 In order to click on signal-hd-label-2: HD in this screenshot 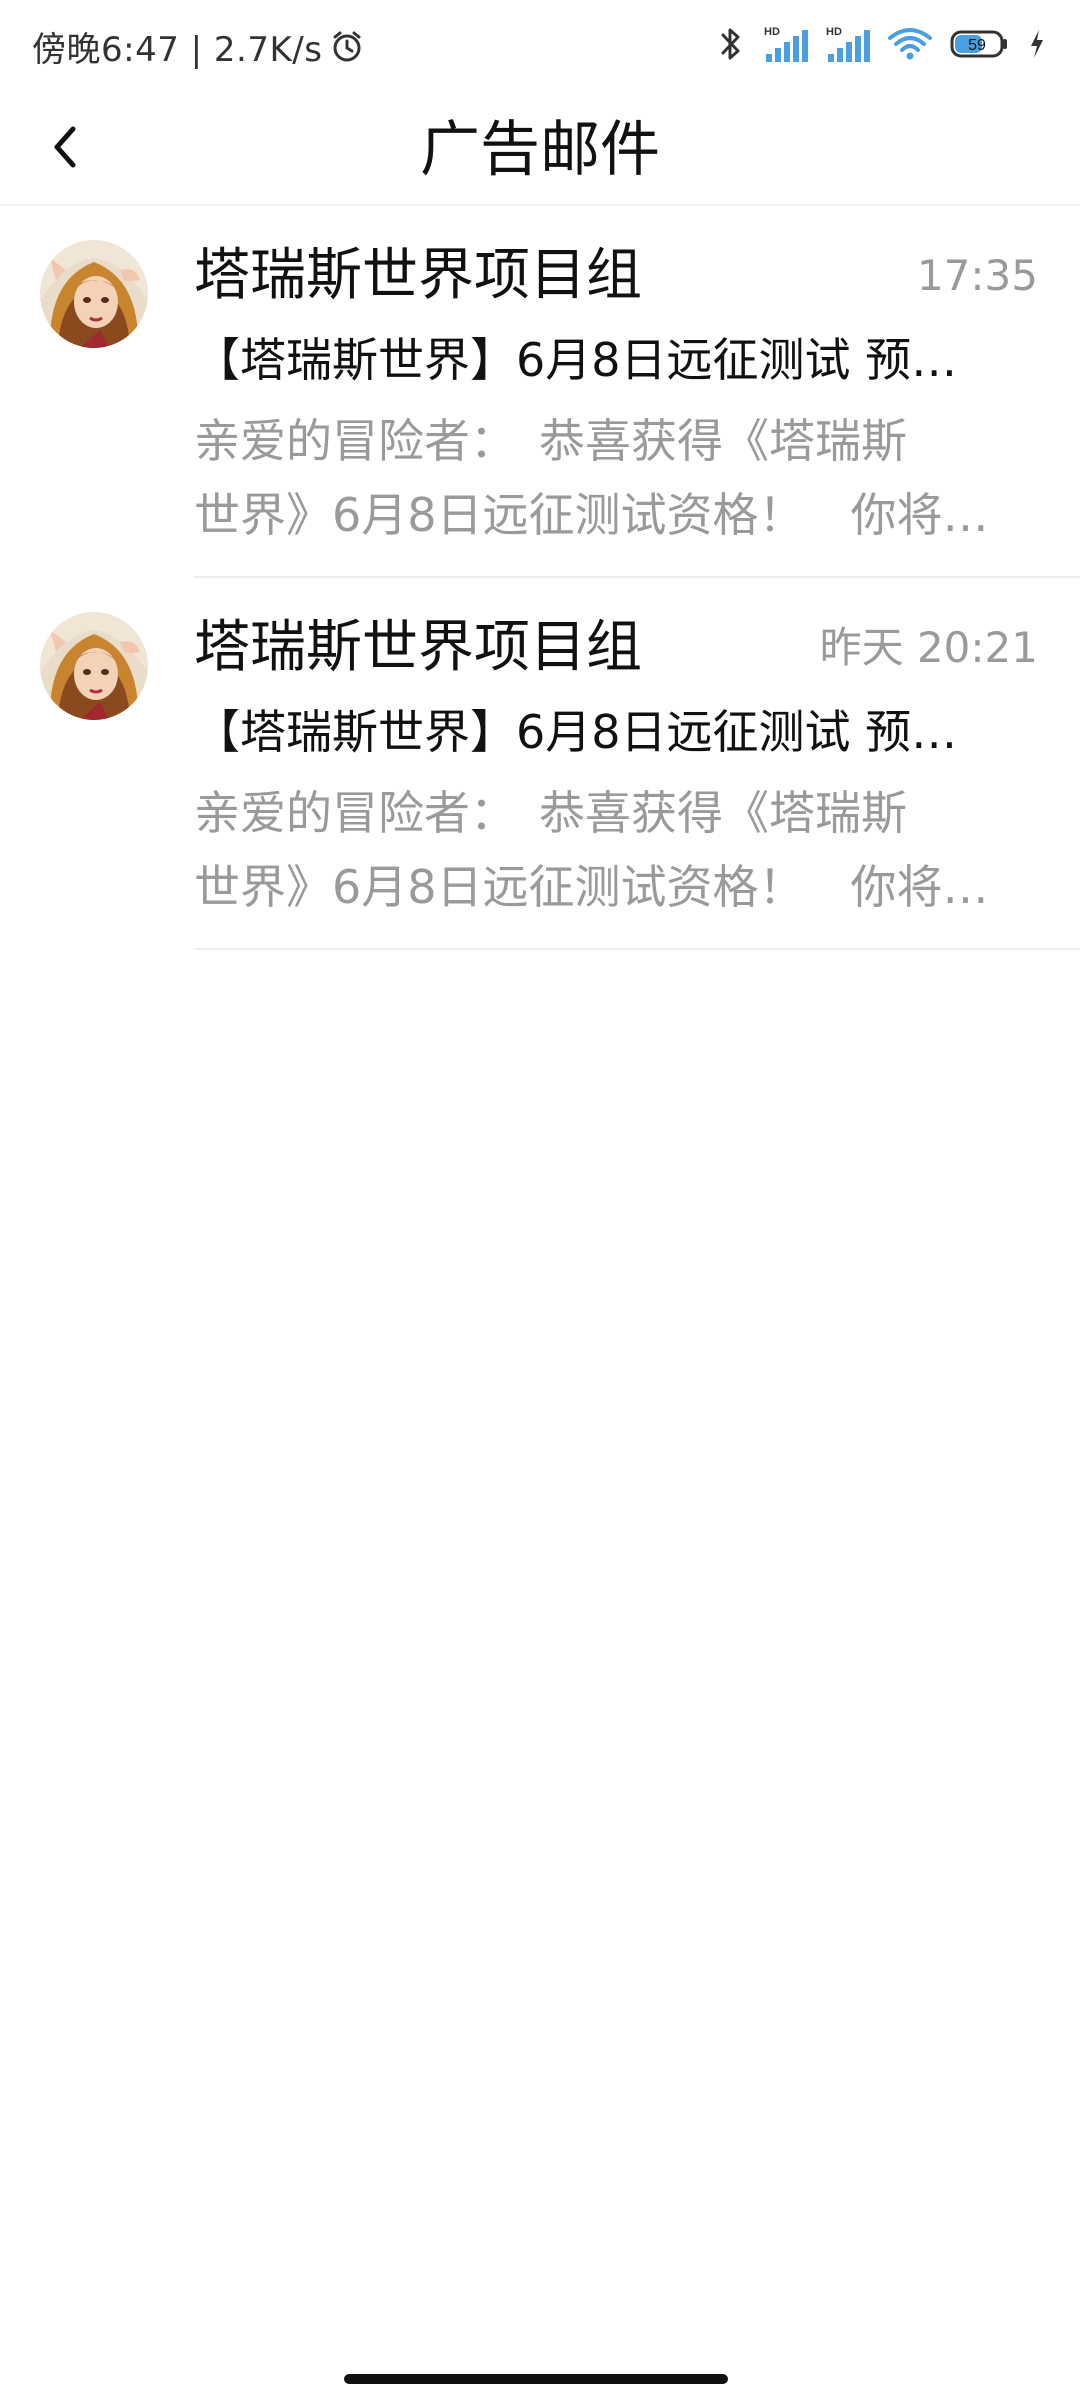, I will do `click(834, 32)`.